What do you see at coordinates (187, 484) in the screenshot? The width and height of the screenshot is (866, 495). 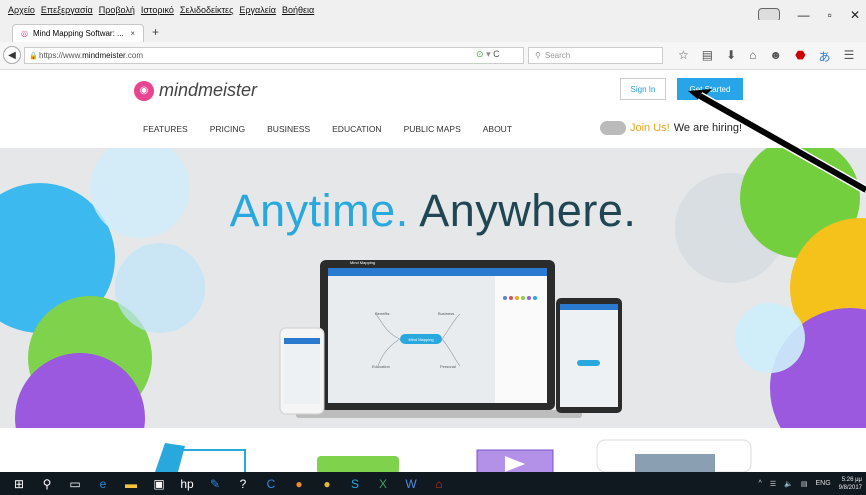 I see `hp-icon: hp` at bounding box center [187, 484].